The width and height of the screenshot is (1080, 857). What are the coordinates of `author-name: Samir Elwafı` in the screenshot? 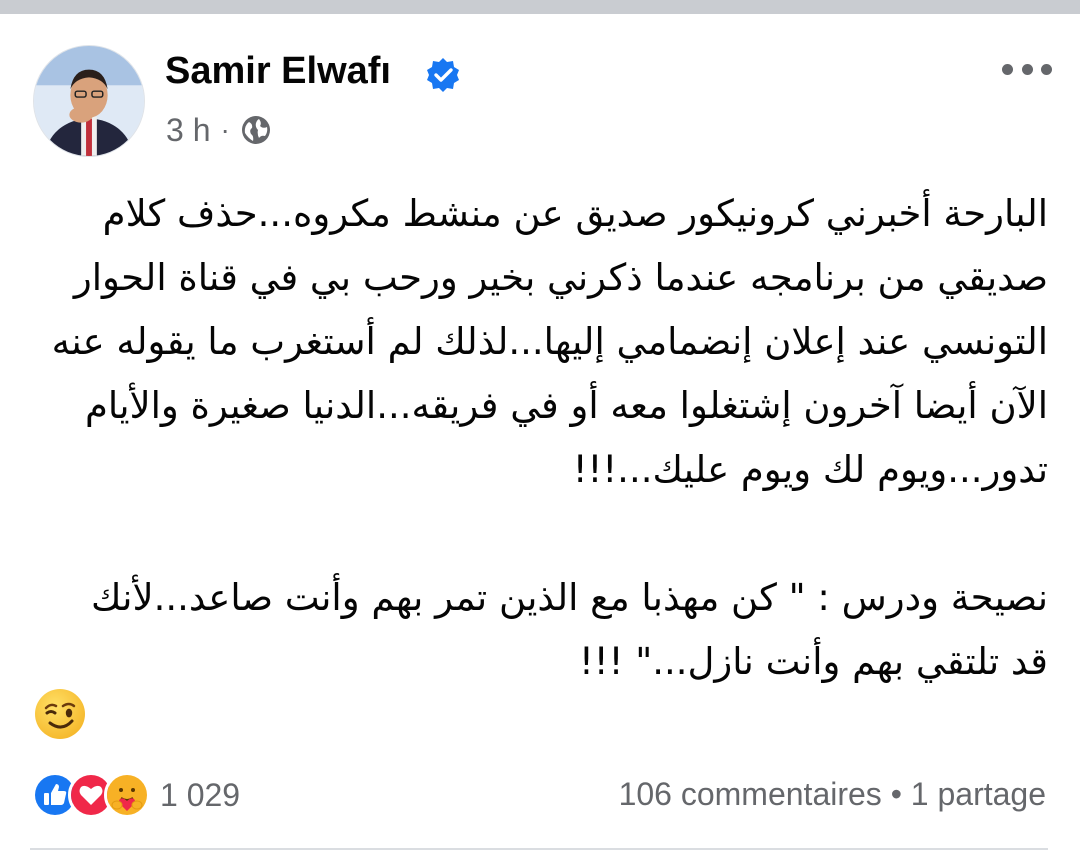 It's located at (278, 71).